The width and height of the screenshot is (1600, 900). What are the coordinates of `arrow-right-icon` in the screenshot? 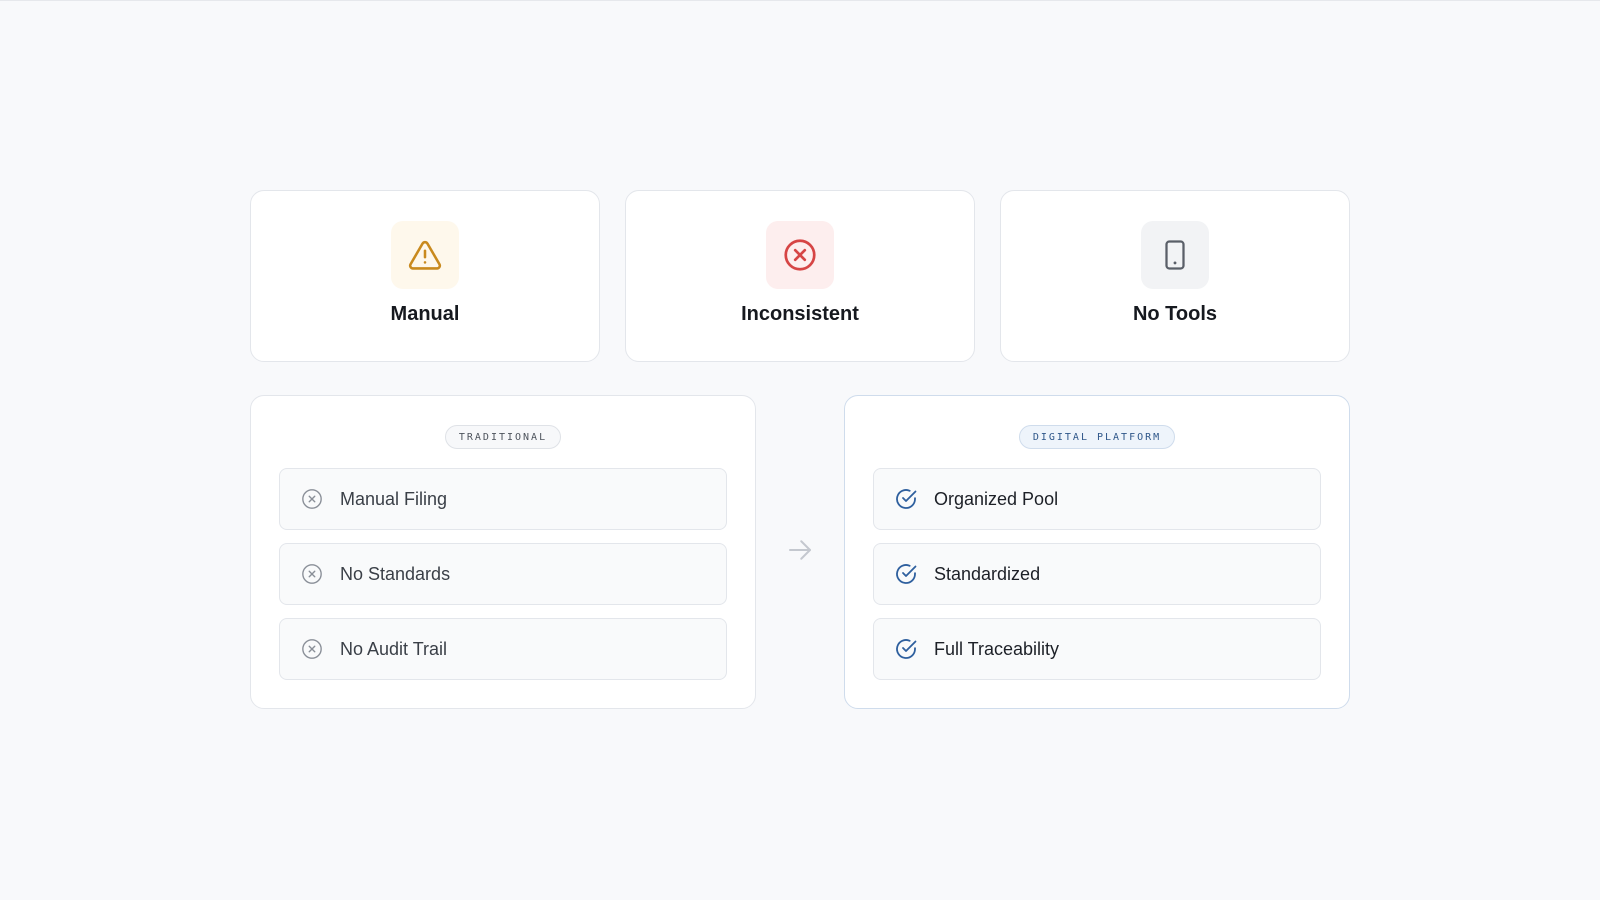 It's located at (800, 552).